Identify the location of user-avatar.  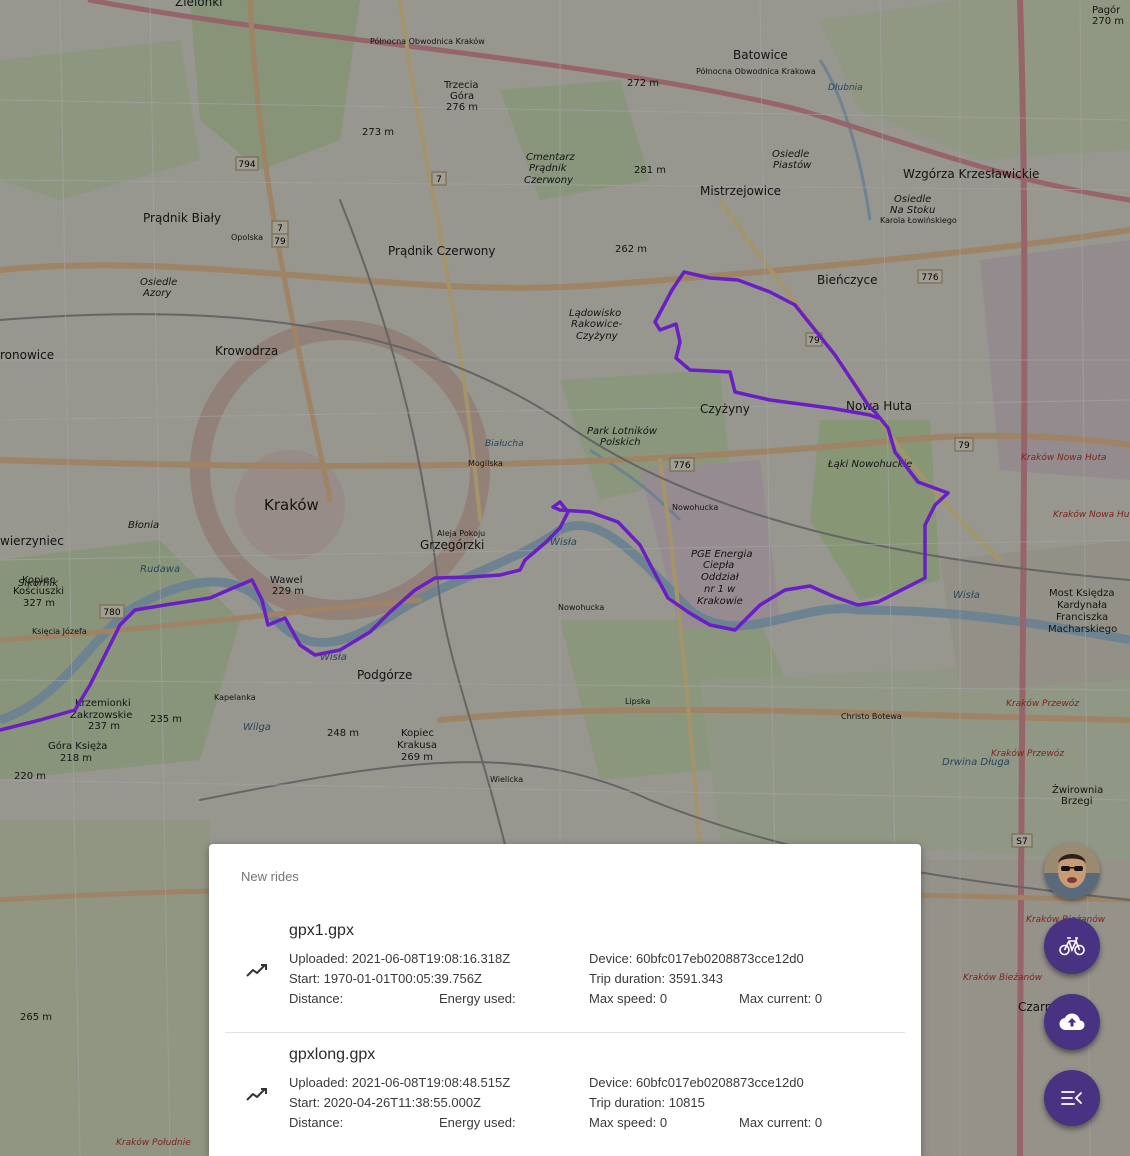
(1072, 871).